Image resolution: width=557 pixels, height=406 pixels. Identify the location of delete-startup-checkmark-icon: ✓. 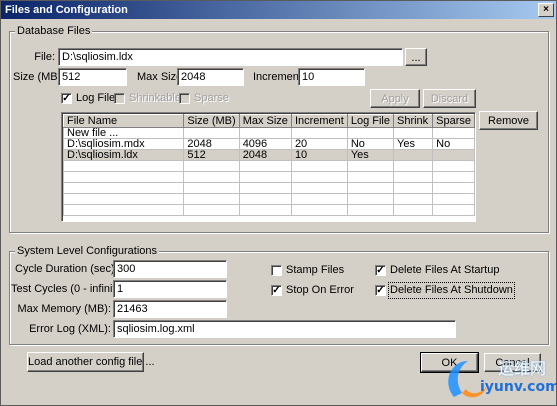
(380, 270).